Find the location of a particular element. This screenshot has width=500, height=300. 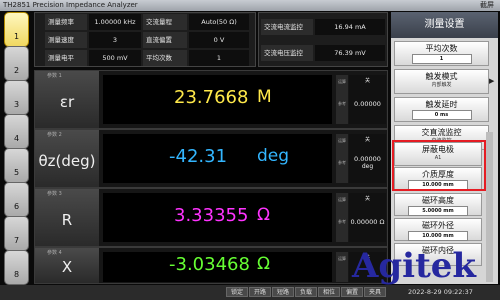

param-label-4: 参数 4 X is located at coordinates (67, 265).